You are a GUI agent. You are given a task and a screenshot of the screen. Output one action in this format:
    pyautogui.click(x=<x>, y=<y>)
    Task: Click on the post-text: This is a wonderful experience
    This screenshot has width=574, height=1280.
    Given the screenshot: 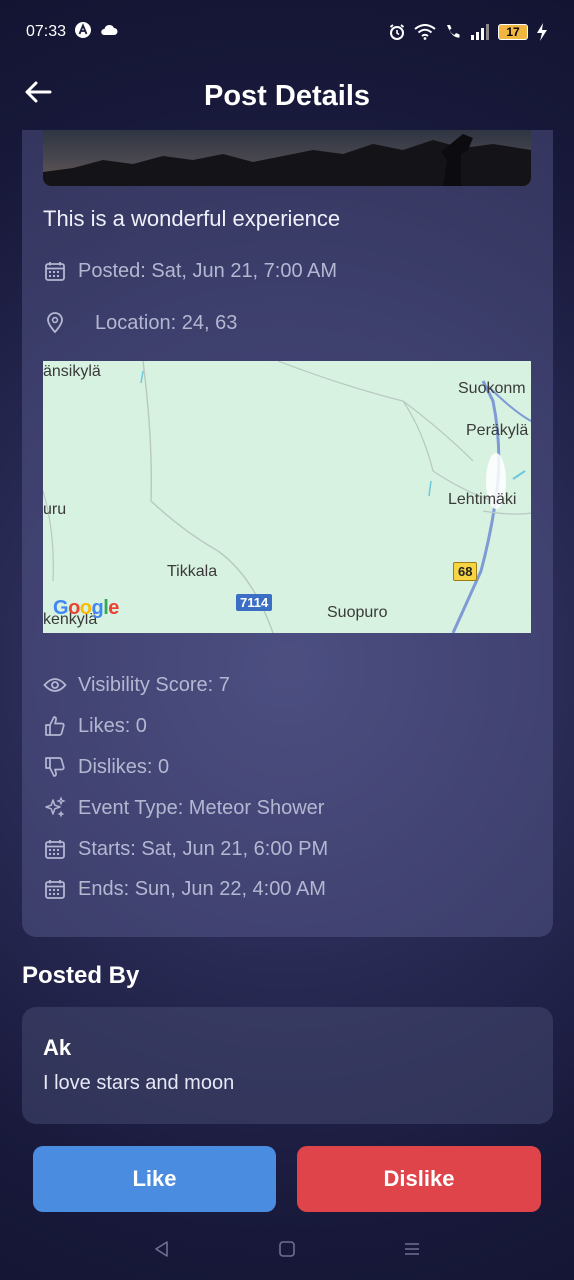 What is the action you would take?
    pyautogui.click(x=192, y=218)
    